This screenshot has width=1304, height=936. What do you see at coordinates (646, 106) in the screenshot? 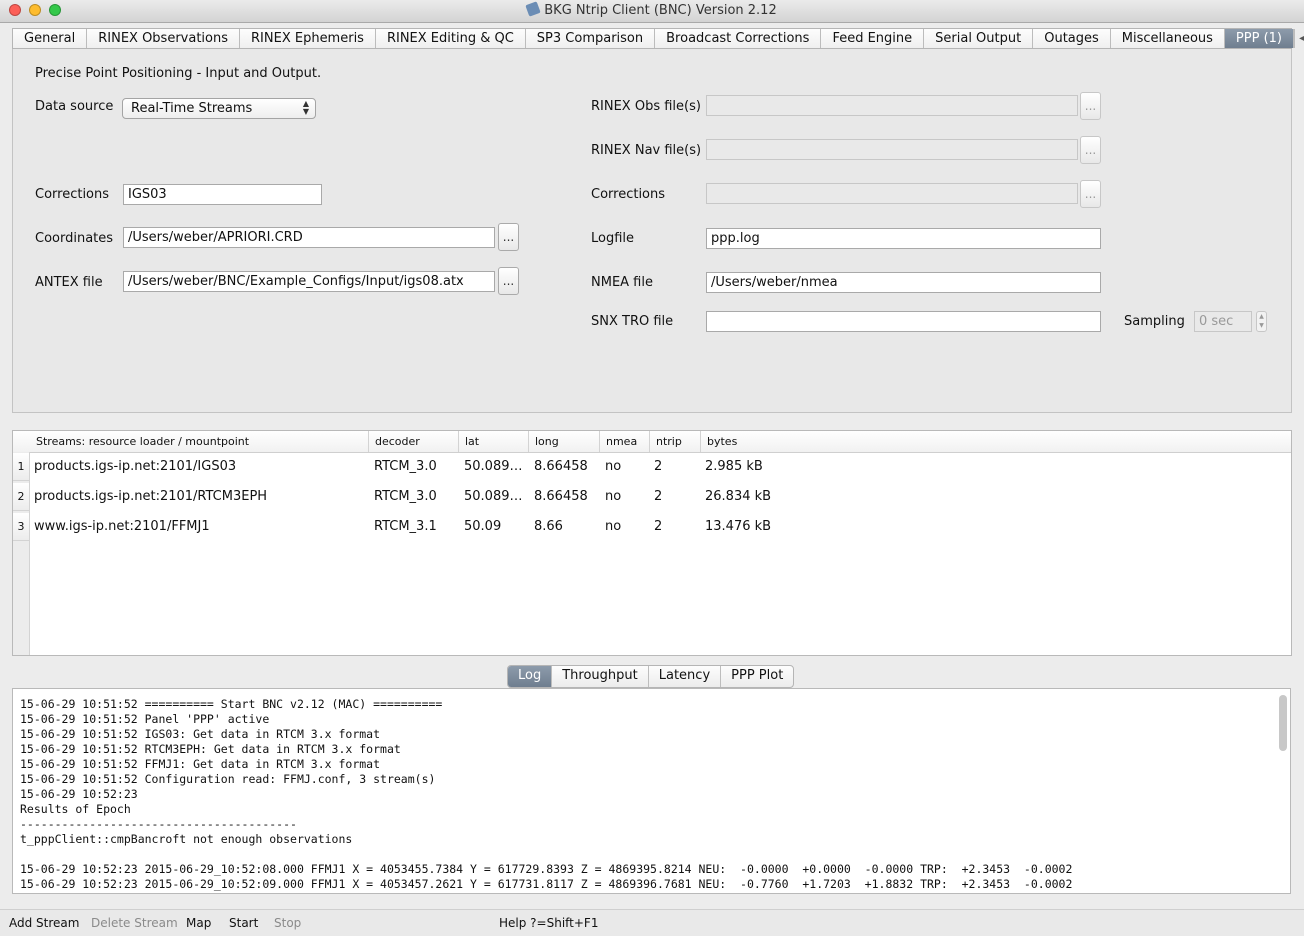
I see `rinex-obs-label: RINEX Obs file(s)` at bounding box center [646, 106].